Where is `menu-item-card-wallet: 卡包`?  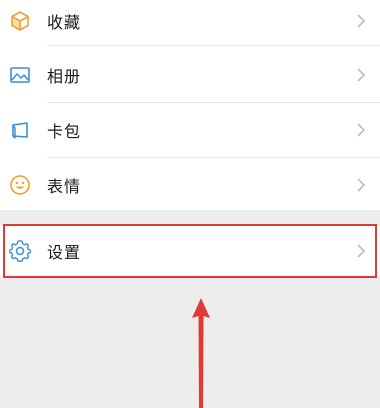 menu-item-card-wallet: 卡包 is located at coordinates (190, 130).